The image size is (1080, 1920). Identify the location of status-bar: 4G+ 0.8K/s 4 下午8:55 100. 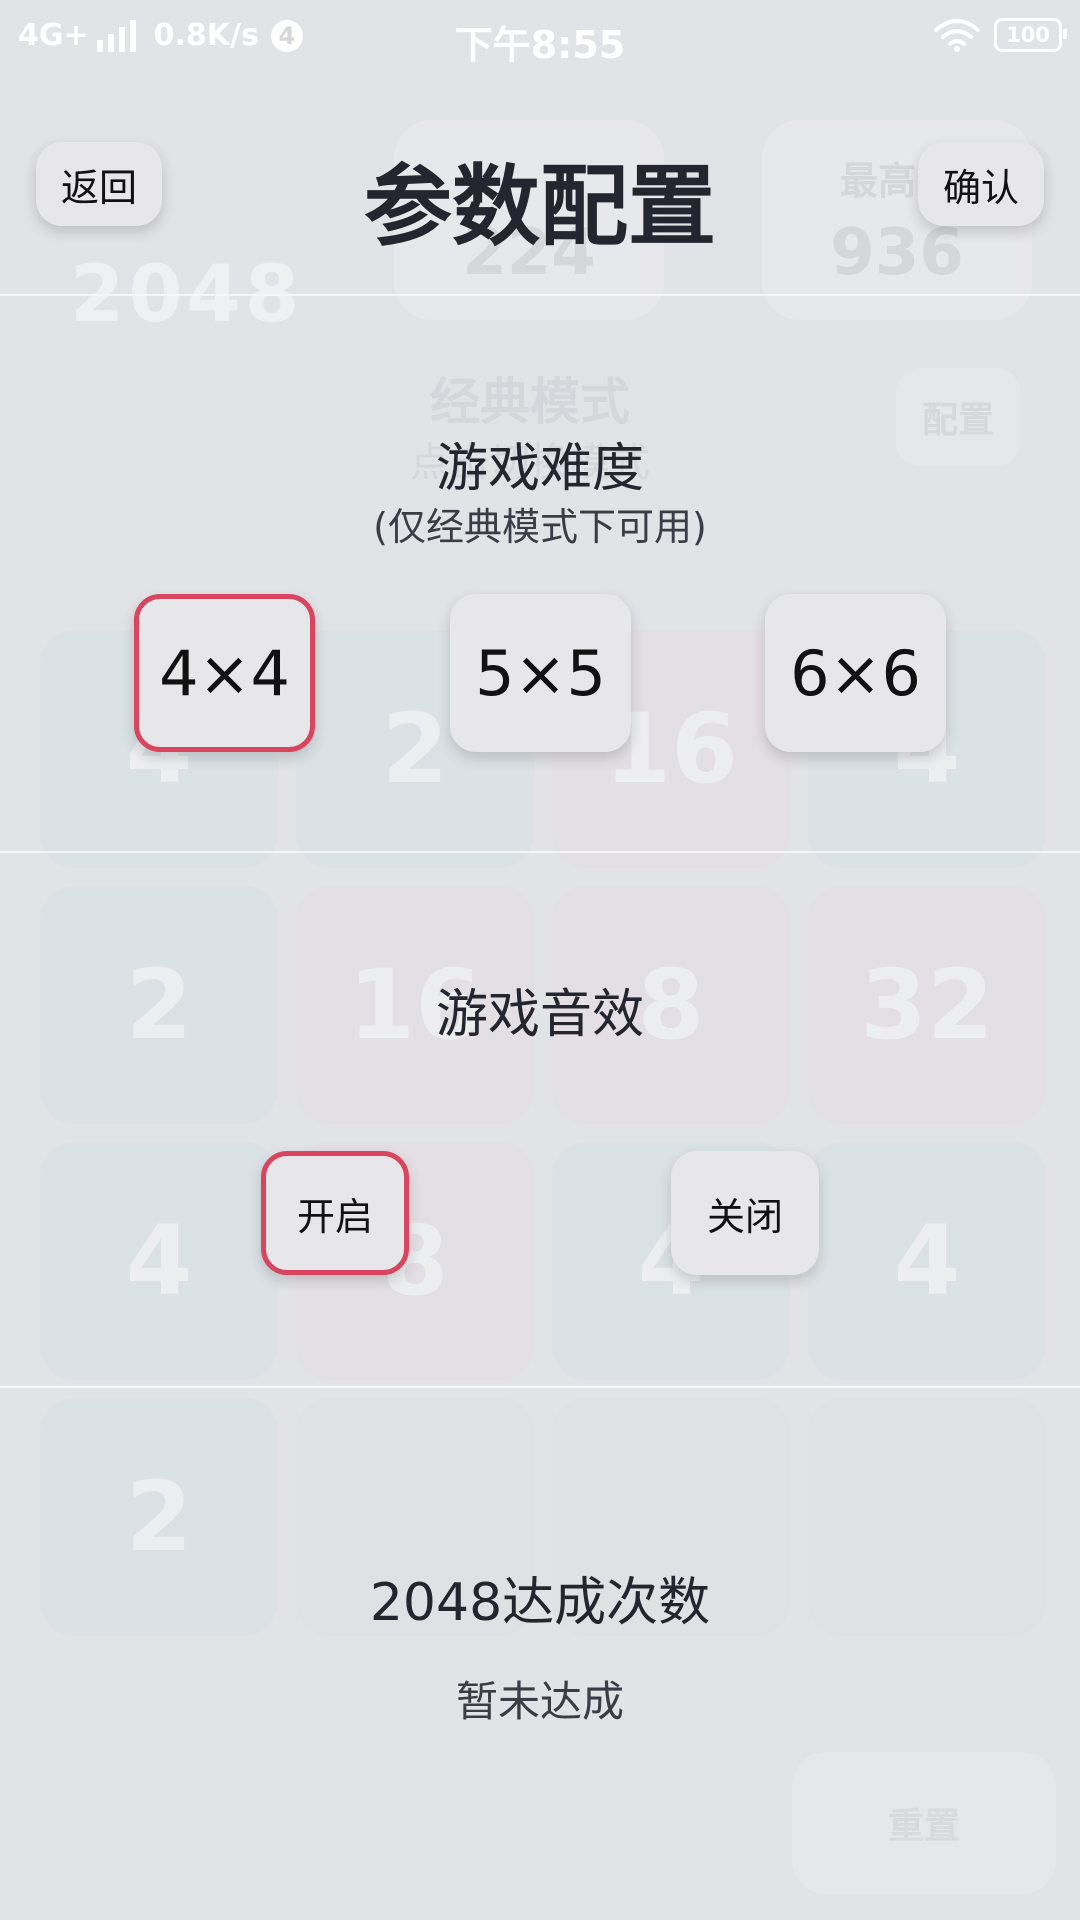
(540, 38).